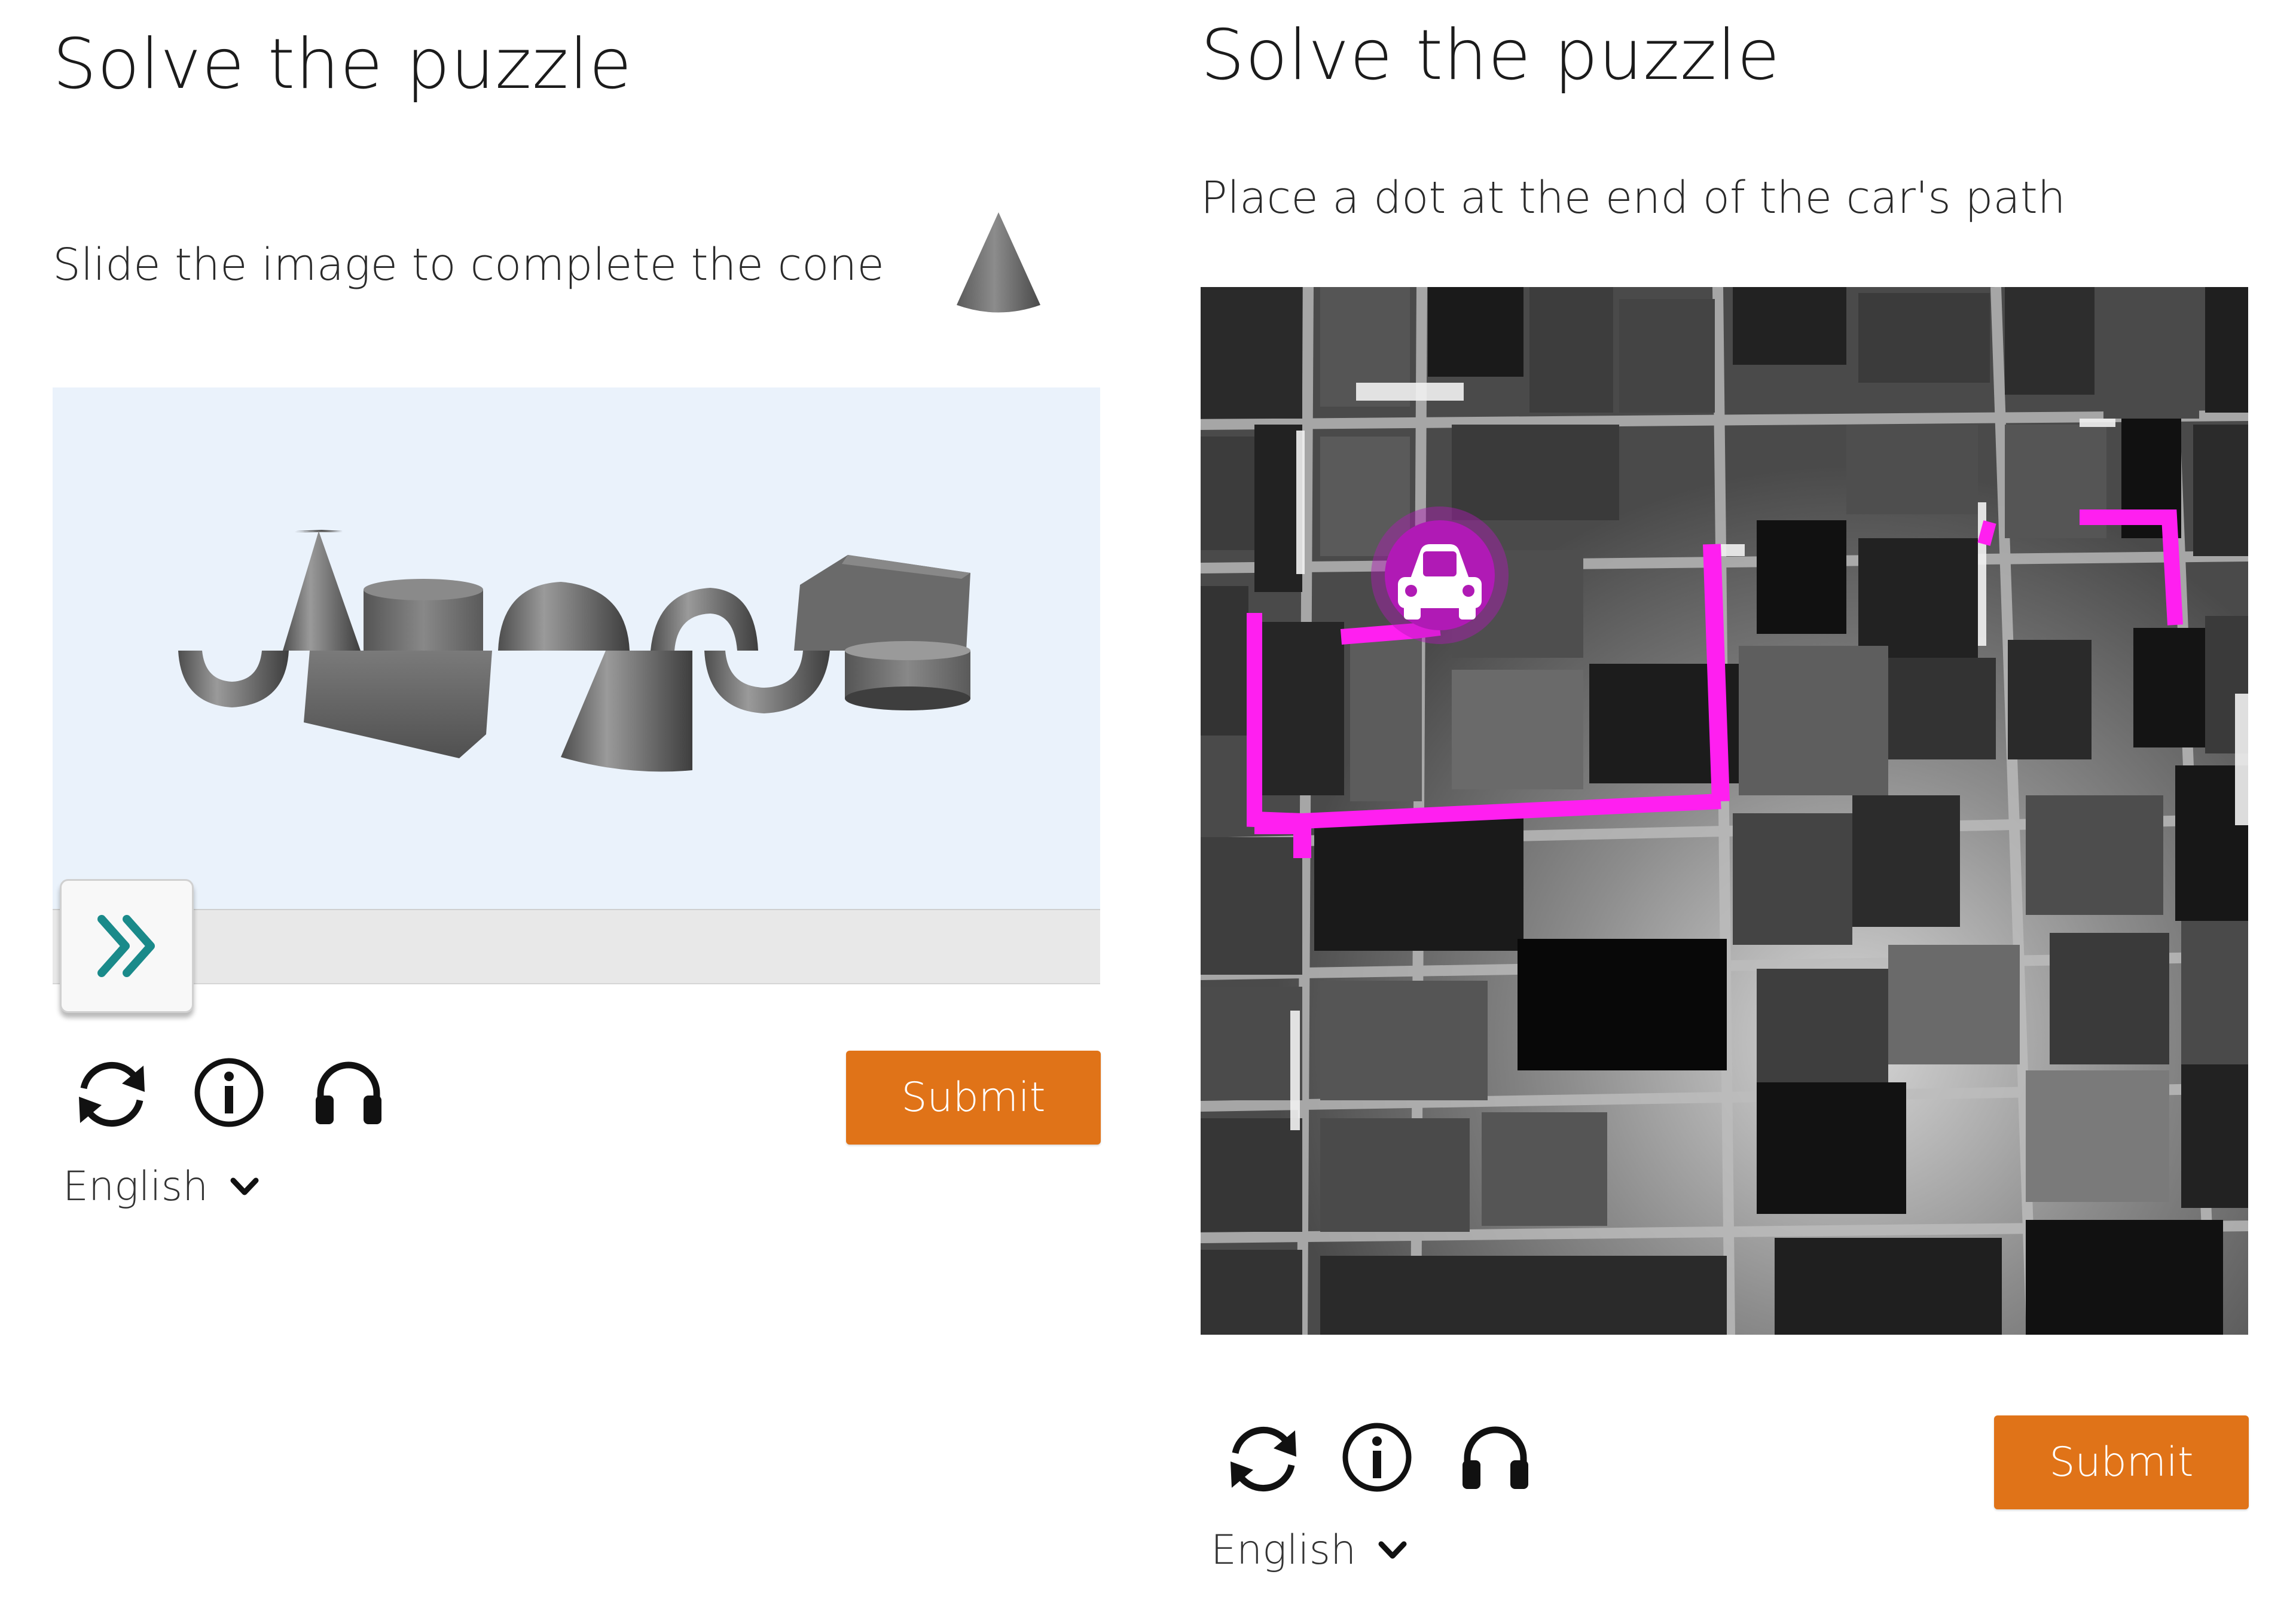 The height and width of the screenshot is (1605, 2296). I want to click on right-puzzle-title: Solve the puzzle, so click(1491, 55).